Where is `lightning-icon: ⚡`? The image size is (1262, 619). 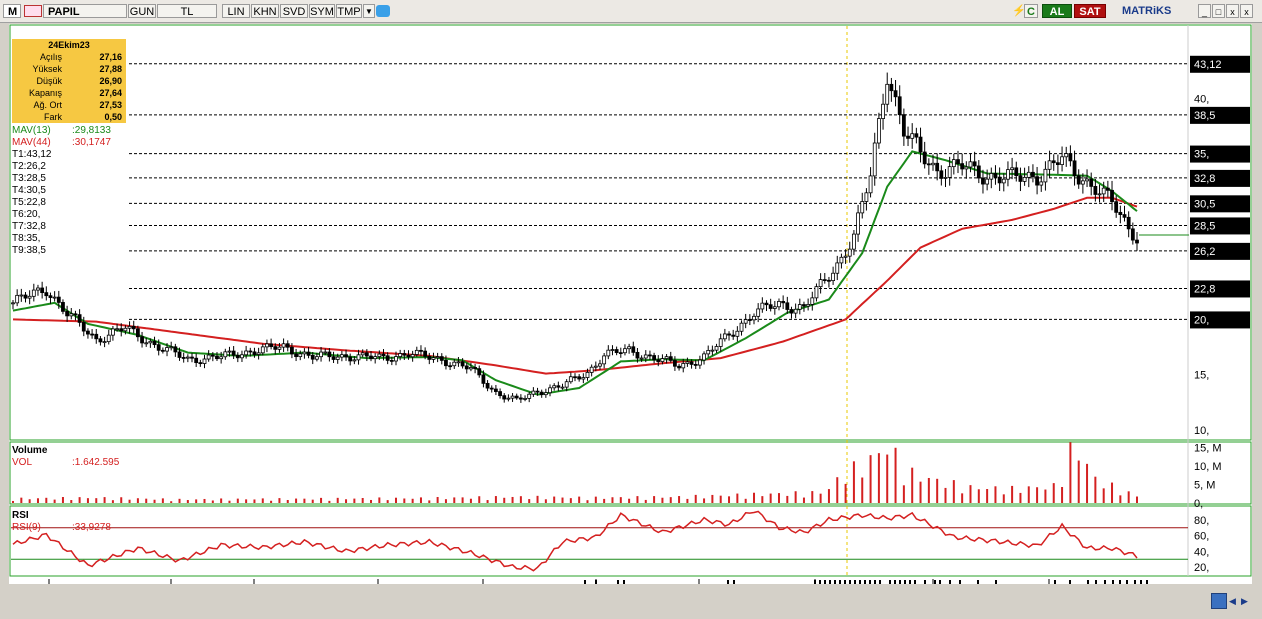 lightning-icon: ⚡ is located at coordinates (1019, 11).